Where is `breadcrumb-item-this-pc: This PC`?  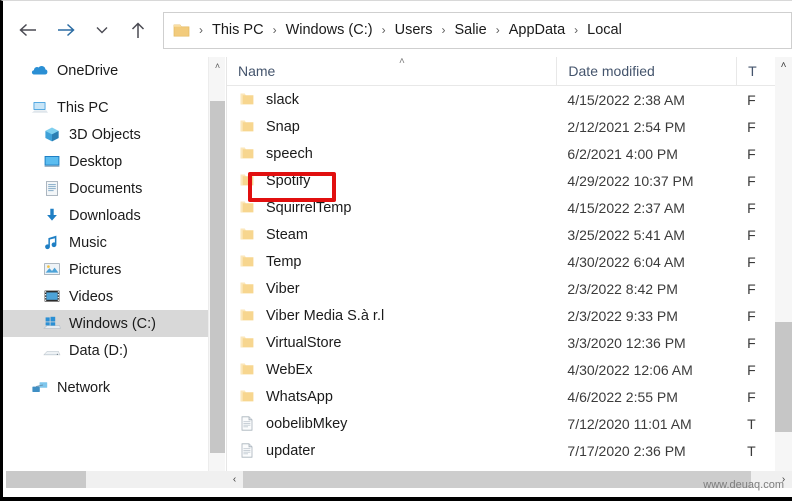
breadcrumb-item-this-pc: This PC is located at coordinates (238, 30).